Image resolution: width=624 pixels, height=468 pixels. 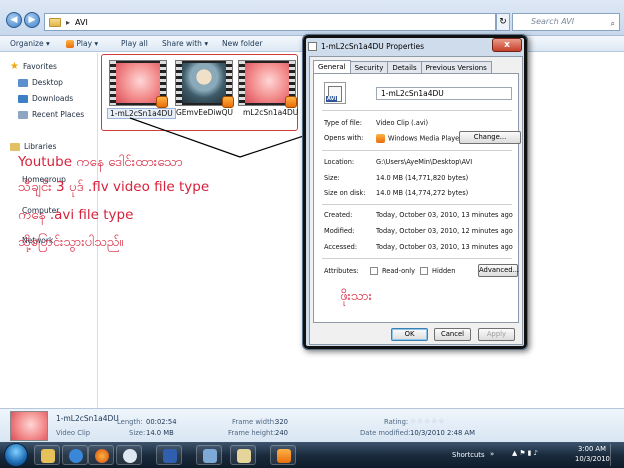 I want to click on apply-button: Apply, so click(x=496, y=334).